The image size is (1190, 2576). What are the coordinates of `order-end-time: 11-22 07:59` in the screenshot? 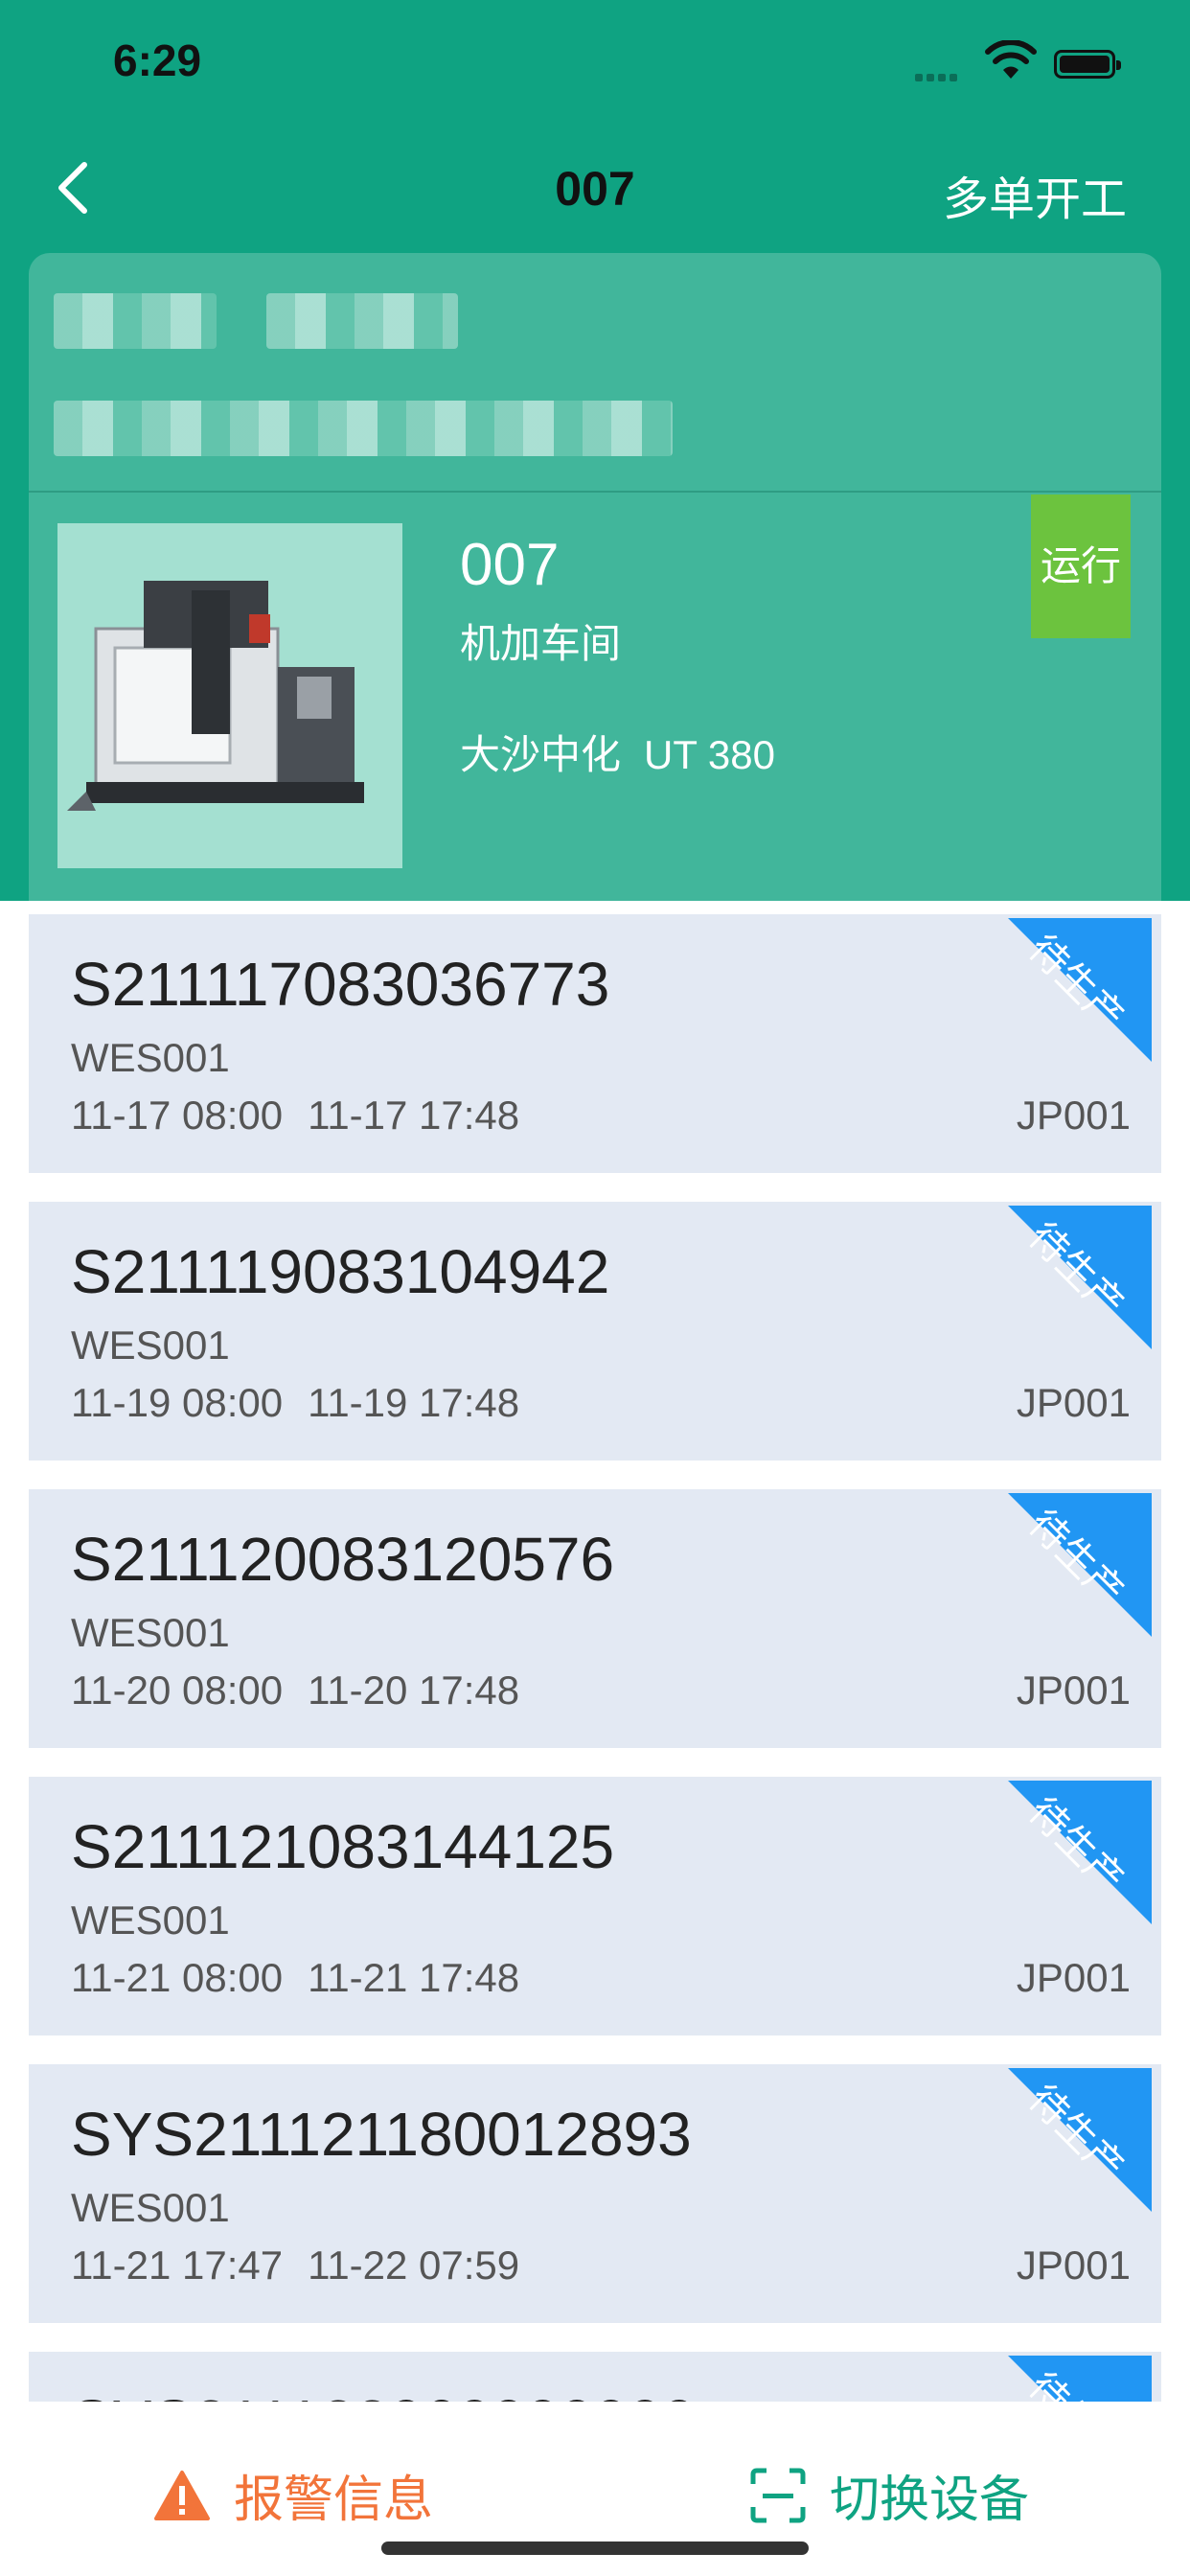 It's located at (414, 2265).